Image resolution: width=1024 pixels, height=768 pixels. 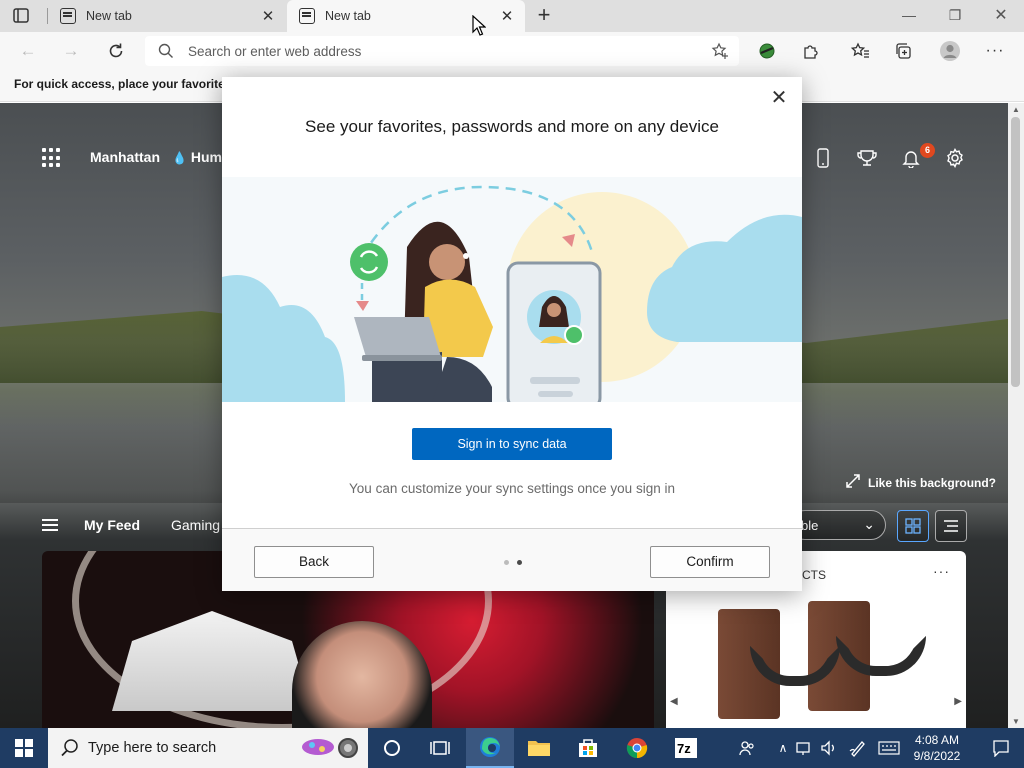 What do you see at coordinates (544, 16) in the screenshot?
I see `new-tab-plus-icon: +` at bounding box center [544, 16].